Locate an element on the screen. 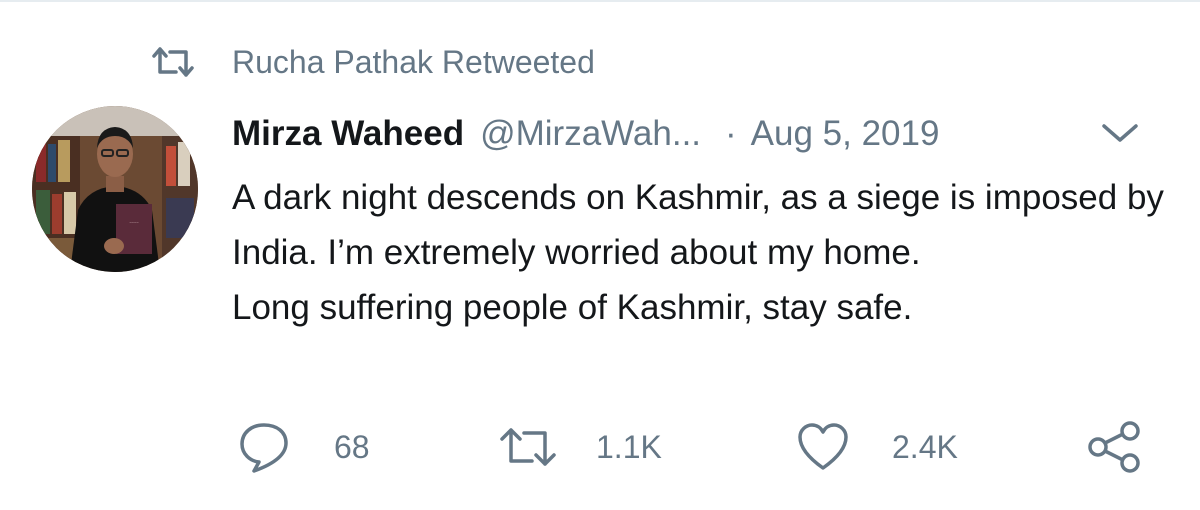 The width and height of the screenshot is (1200, 510). reply-icon is located at coordinates (264, 448).